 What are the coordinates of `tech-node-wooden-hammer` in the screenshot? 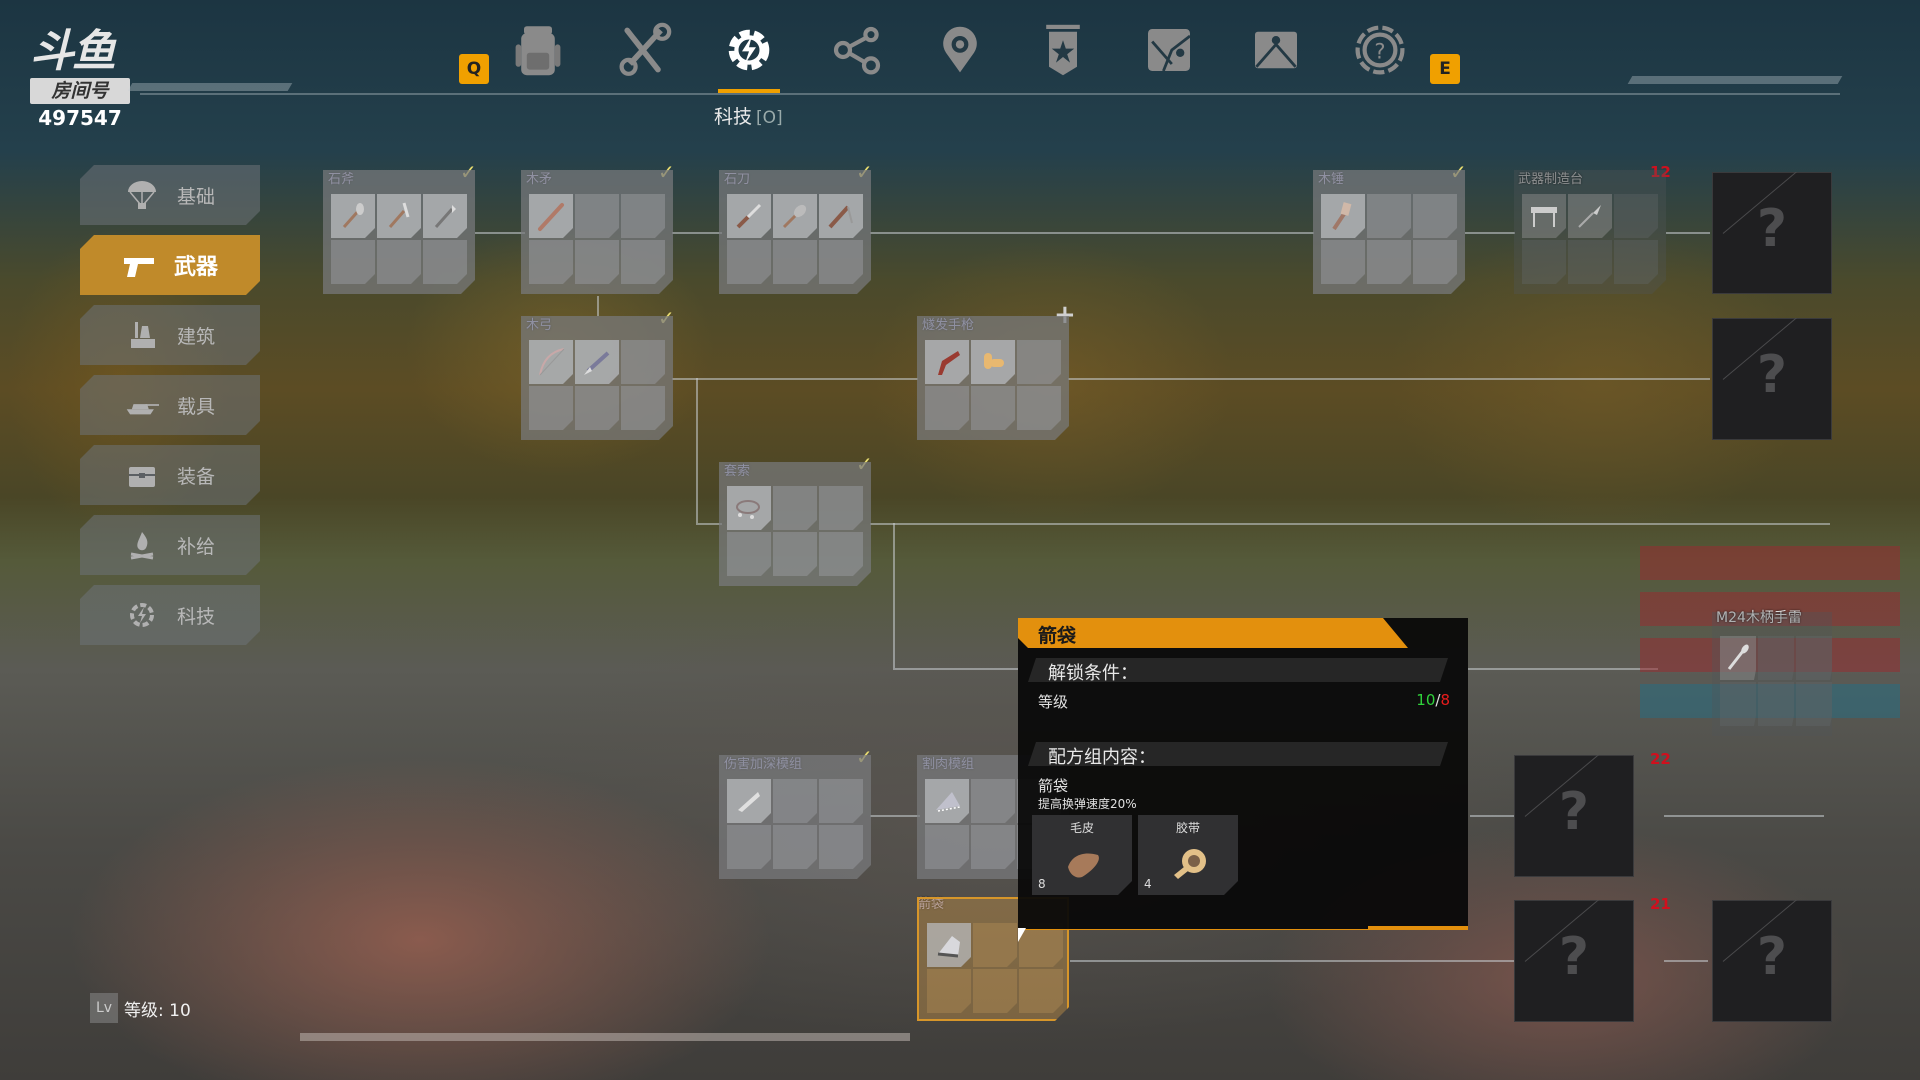 It's located at (1389, 232).